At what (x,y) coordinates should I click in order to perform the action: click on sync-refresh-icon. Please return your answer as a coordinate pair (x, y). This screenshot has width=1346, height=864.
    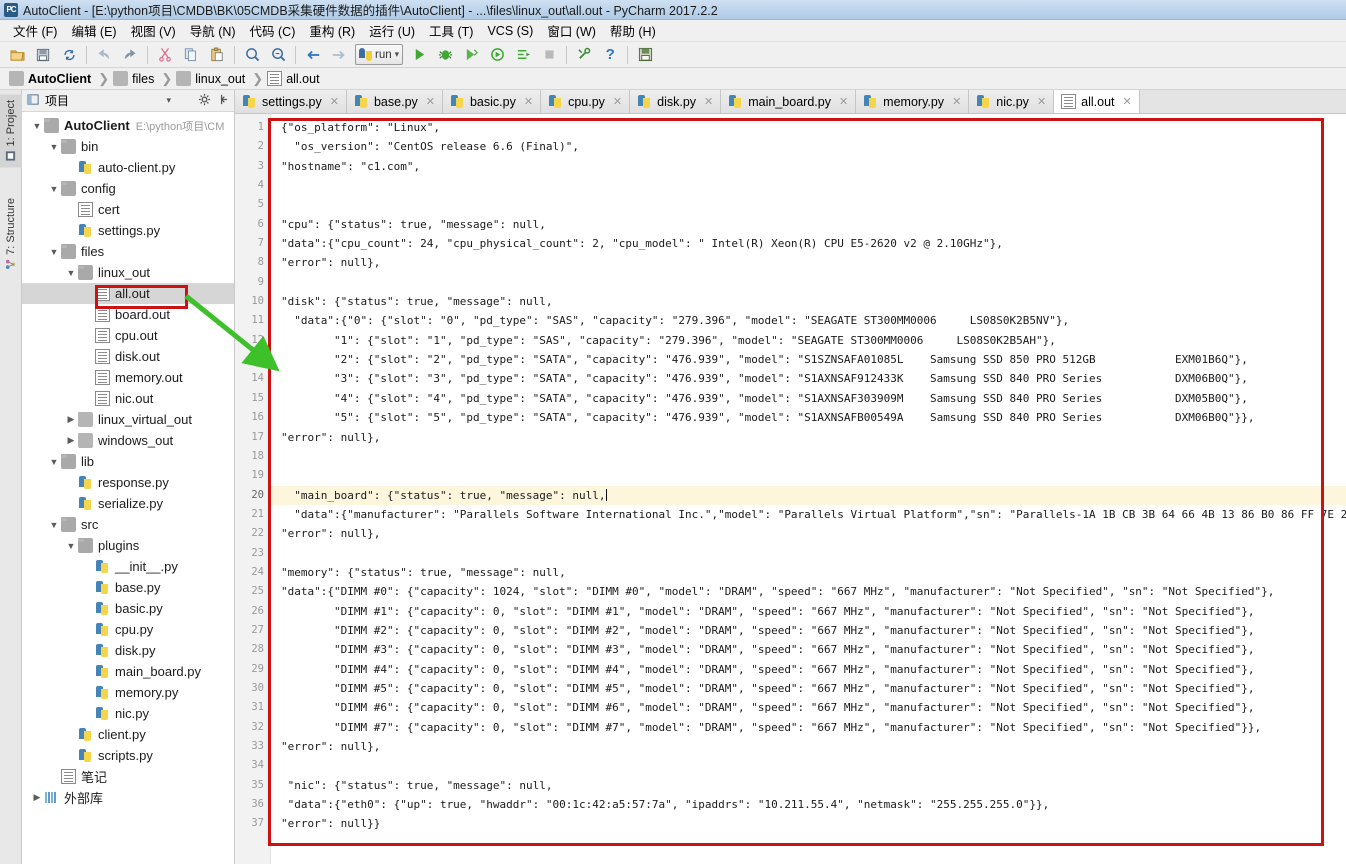
    Looking at the image, I should click on (69, 55).